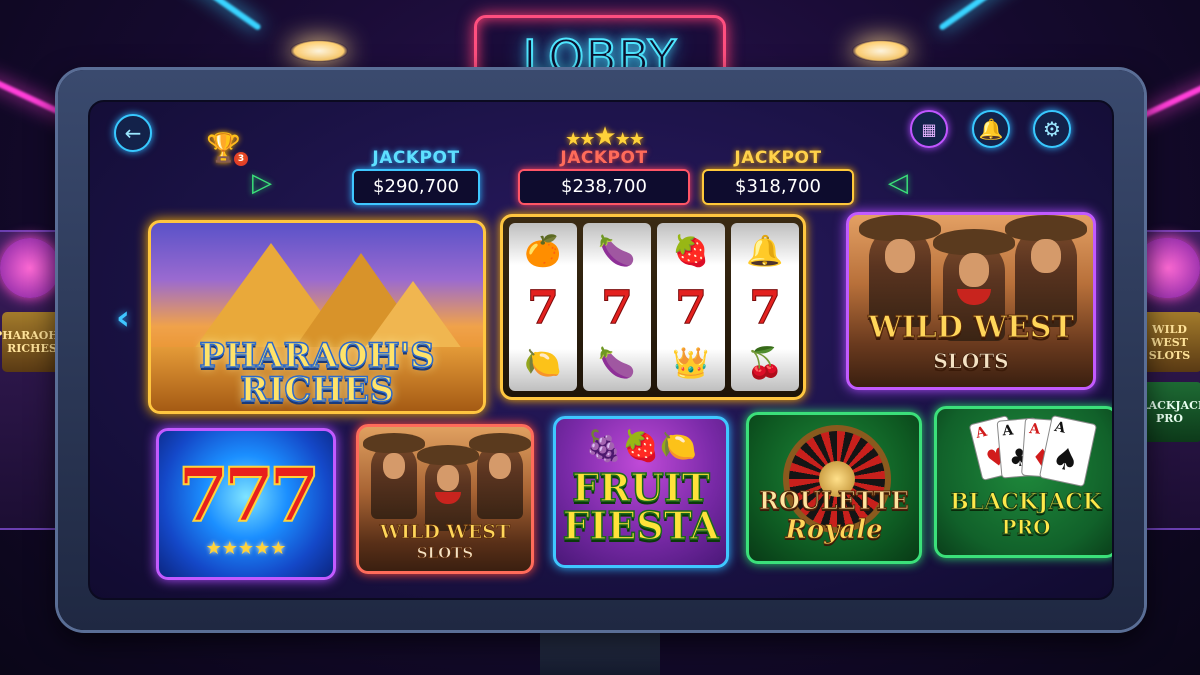  What do you see at coordinates (227, 148) in the screenshot?
I see `trophy-button: 🏆 3` at bounding box center [227, 148].